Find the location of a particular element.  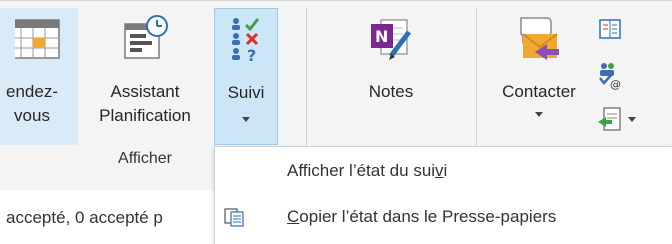

menu-item-label: Afficher l’état du suivi is located at coordinates (367, 170).